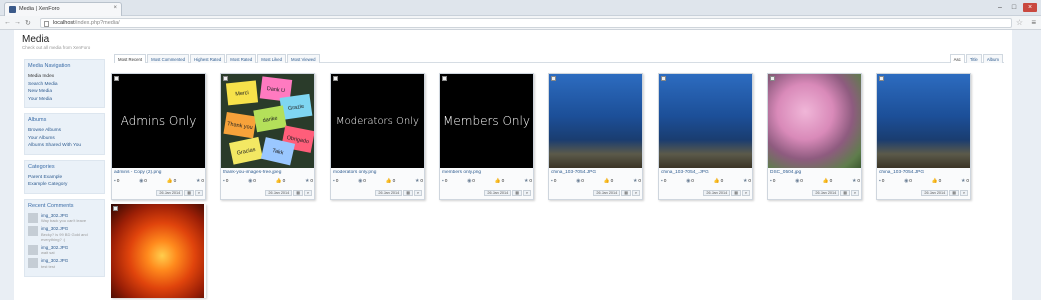  Describe the element at coordinates (815, 172) in the screenshot. I see `media-filename: DSC_0504.jpg` at that location.